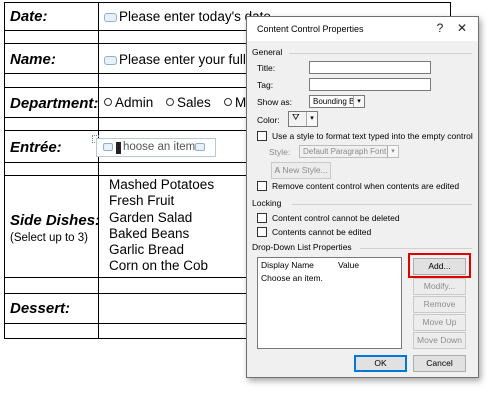 The image size is (500, 406). Describe the element at coordinates (162, 184) in the screenshot. I see `side-dish-item: Mashed Potatoes` at that location.